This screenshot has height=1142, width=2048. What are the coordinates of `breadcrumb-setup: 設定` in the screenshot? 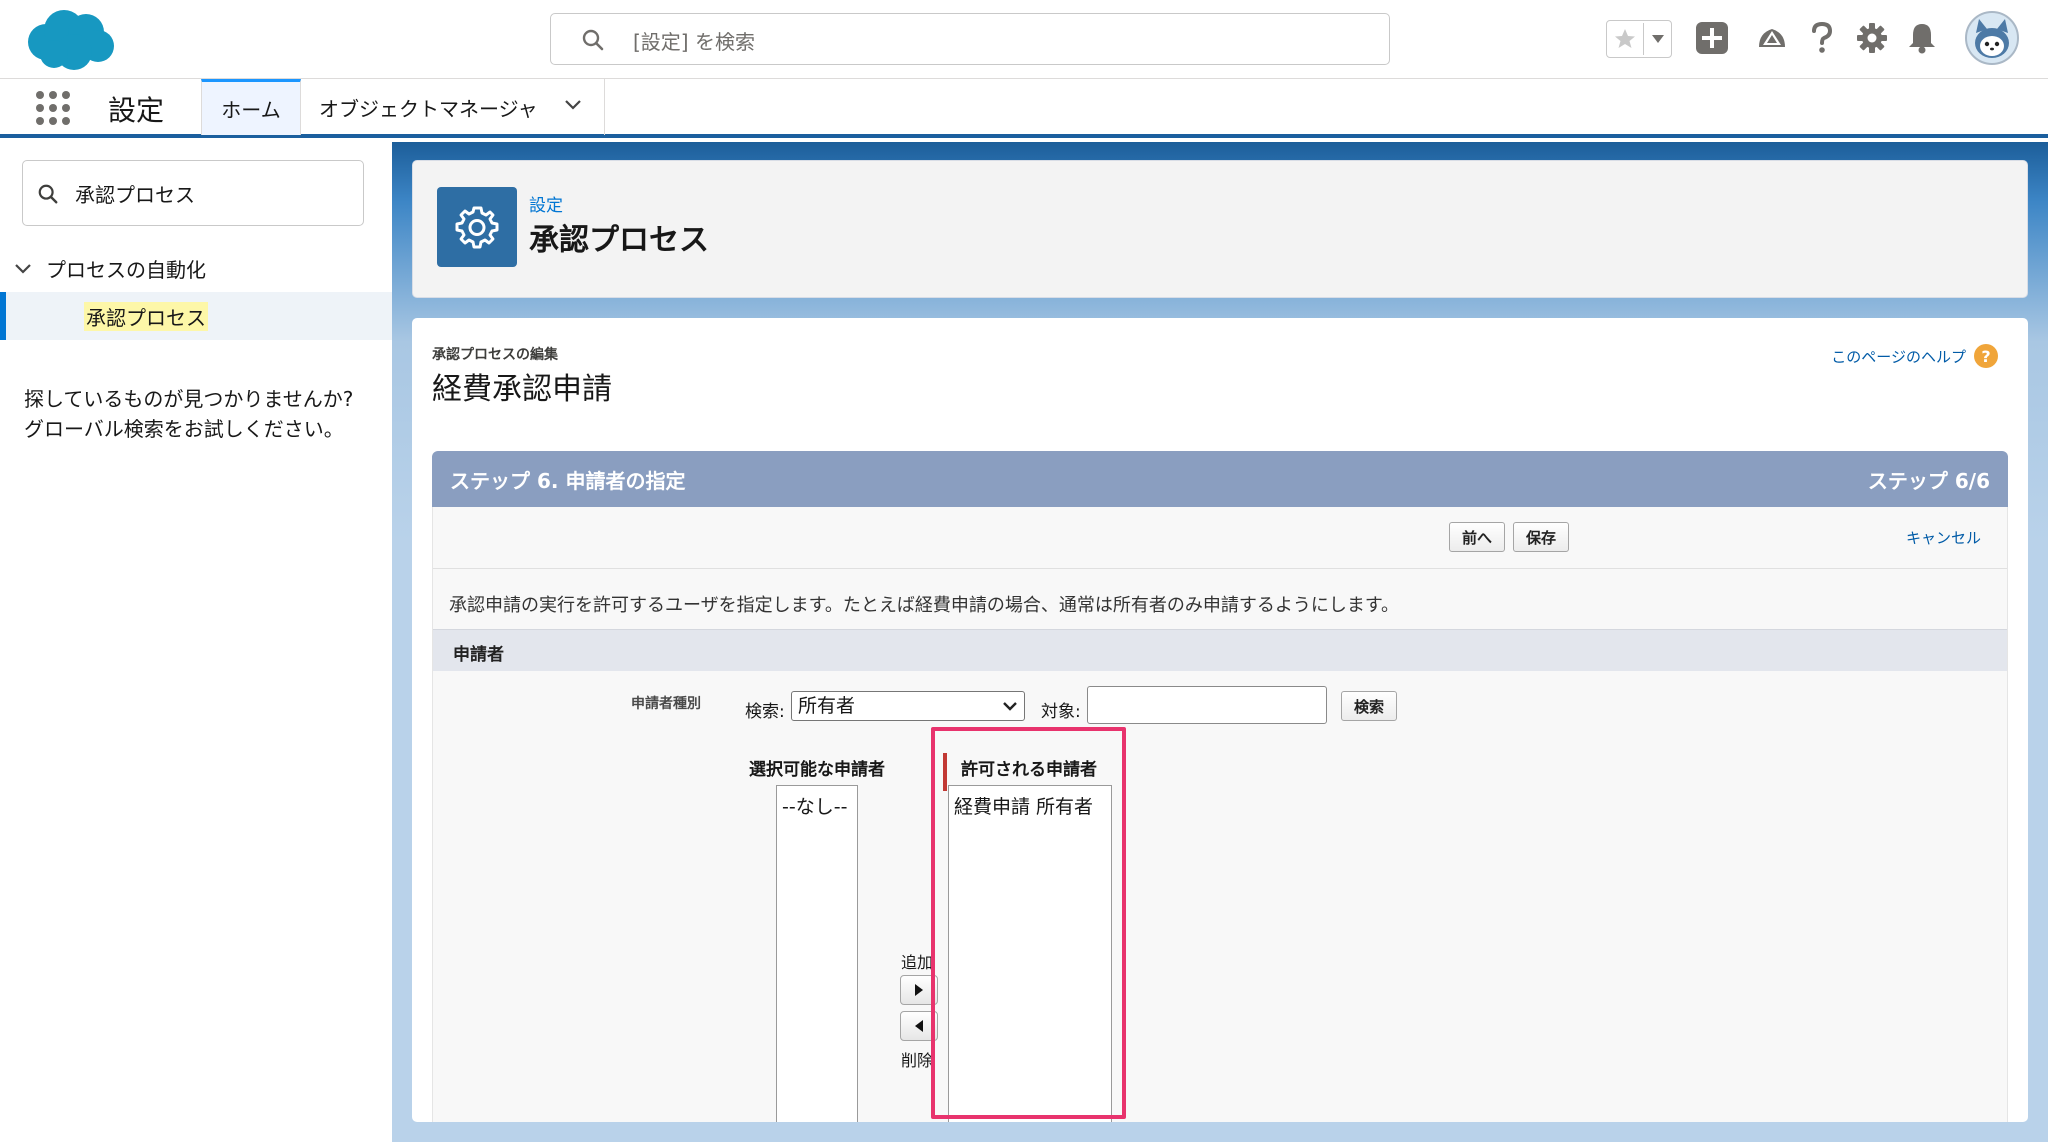 It's located at (546, 203).